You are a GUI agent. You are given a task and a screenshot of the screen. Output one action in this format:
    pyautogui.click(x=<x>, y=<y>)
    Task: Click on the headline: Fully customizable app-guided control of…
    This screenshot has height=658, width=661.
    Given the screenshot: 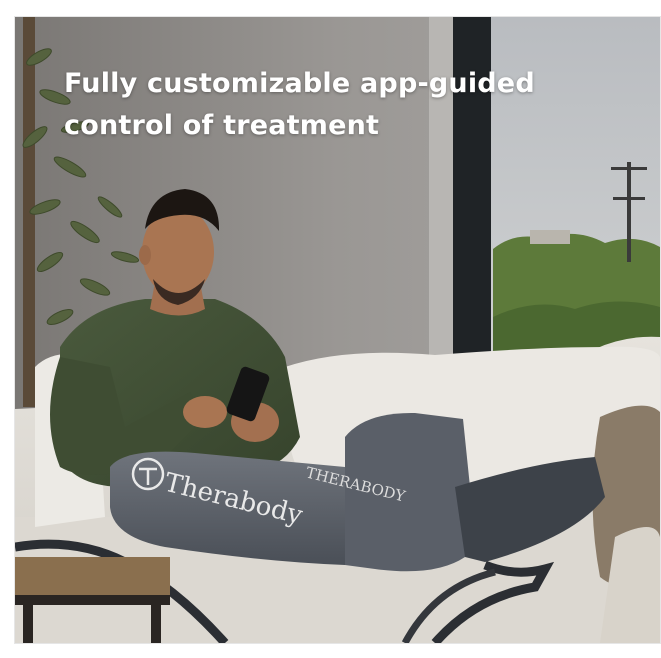 What is the action you would take?
    pyautogui.click(x=324, y=105)
    